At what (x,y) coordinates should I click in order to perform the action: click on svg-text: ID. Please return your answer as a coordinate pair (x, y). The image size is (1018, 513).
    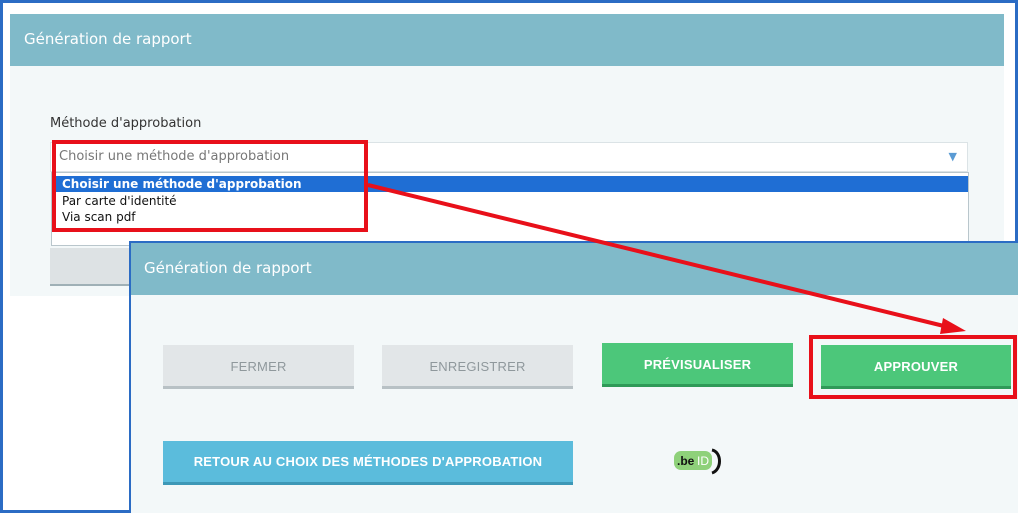
    Looking at the image, I should click on (703, 461).